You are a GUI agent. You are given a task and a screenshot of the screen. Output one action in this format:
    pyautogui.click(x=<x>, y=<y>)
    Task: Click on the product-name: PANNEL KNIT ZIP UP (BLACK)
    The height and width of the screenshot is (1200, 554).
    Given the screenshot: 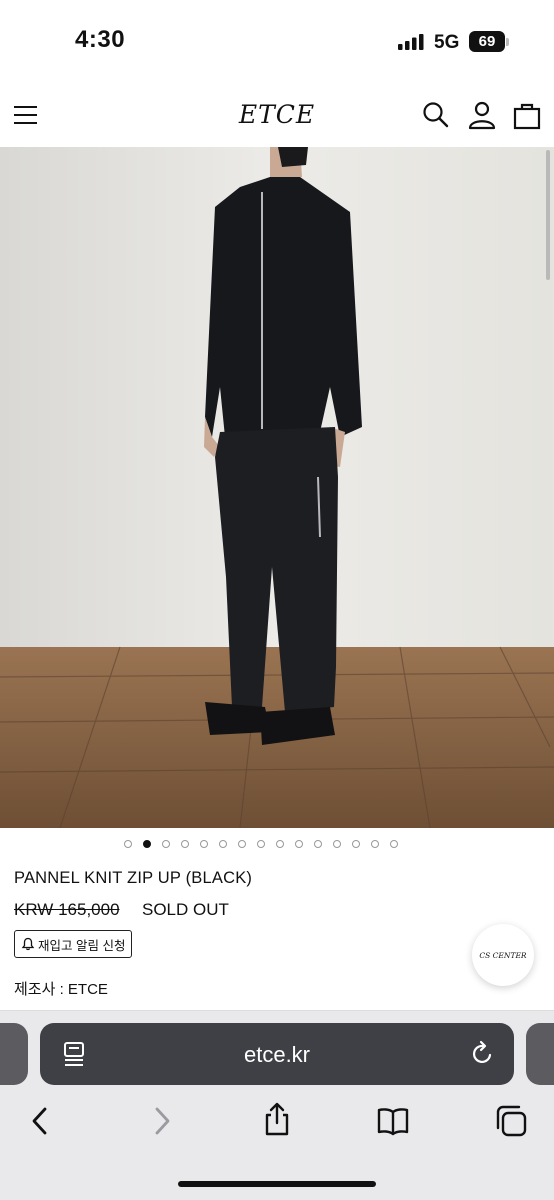 What is the action you would take?
    pyautogui.click(x=133, y=878)
    